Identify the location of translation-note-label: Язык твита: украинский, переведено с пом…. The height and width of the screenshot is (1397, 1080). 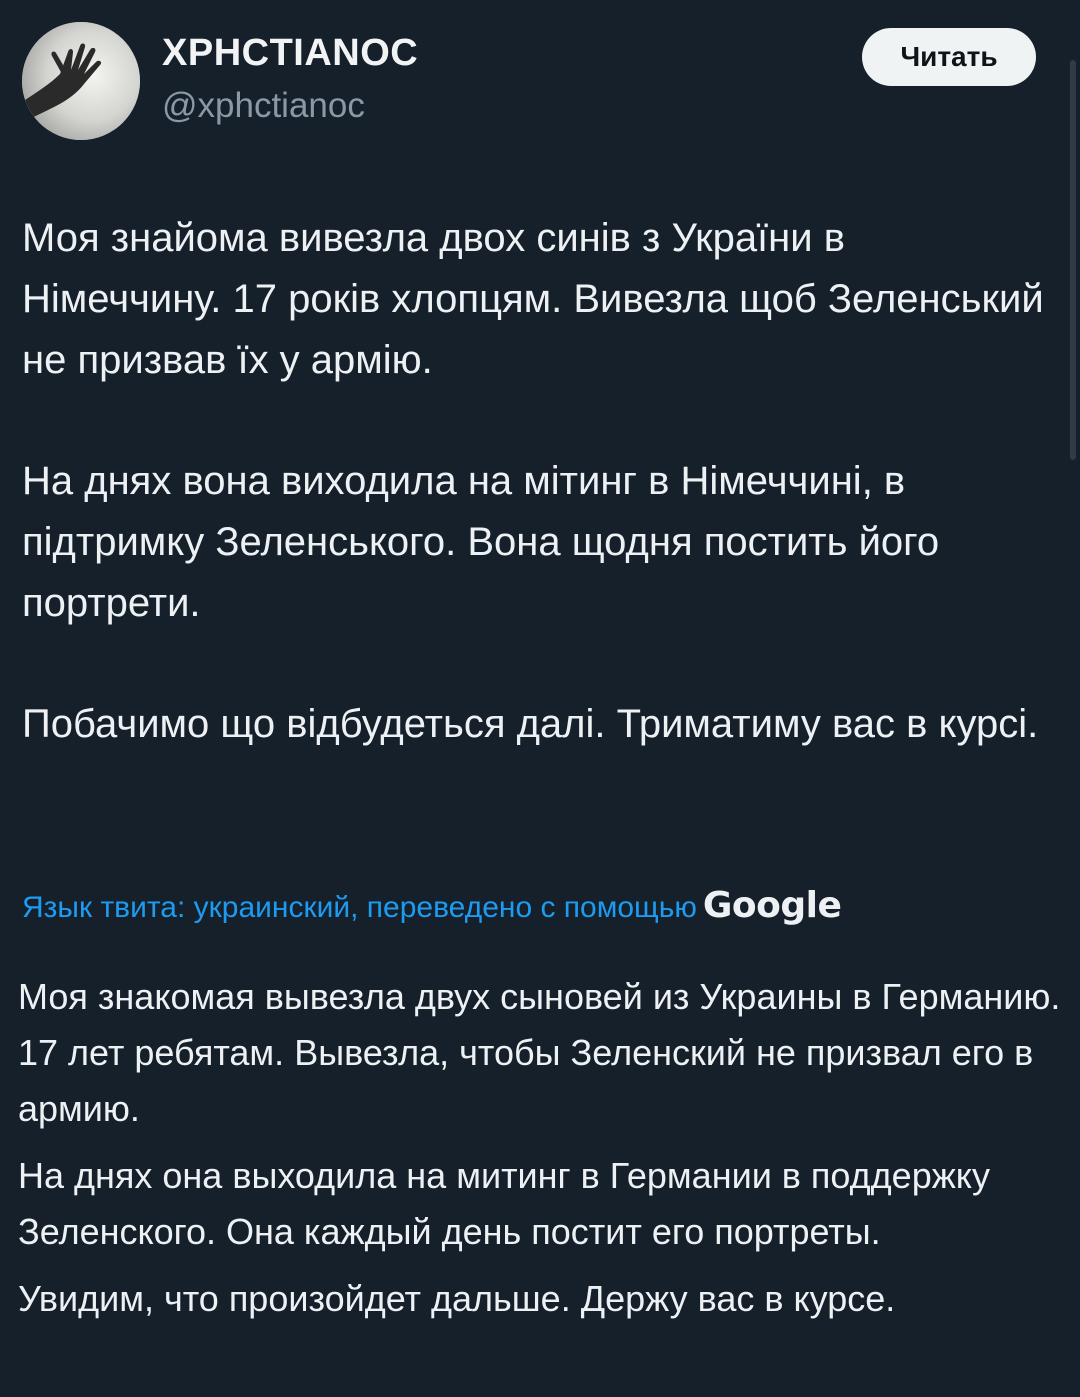
(359, 907).